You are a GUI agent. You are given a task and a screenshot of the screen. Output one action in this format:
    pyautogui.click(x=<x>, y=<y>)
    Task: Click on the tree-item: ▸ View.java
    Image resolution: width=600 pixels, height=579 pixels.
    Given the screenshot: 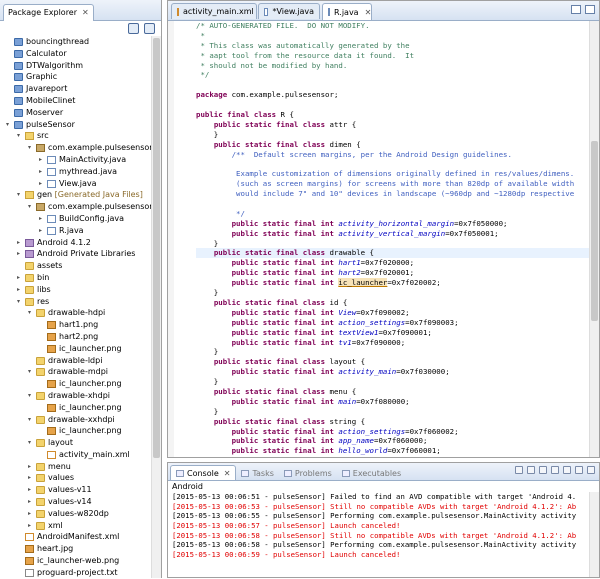 What is the action you would take?
    pyautogui.click(x=76, y=184)
    